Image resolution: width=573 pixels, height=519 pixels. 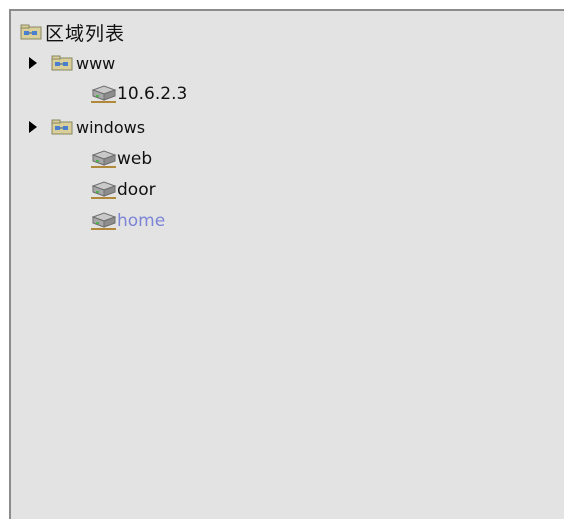 I want to click on tree-leaf-home: home, so click(x=127, y=221).